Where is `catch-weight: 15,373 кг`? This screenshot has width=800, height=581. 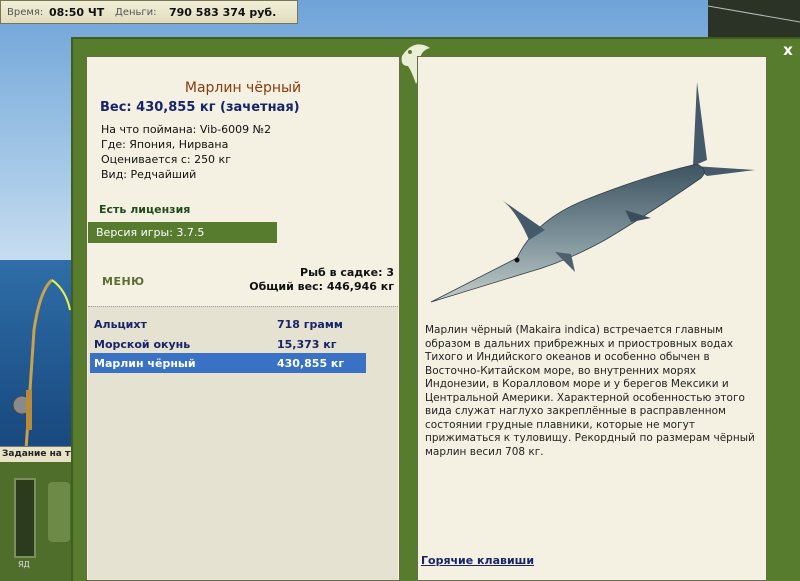
catch-weight: 15,373 кг is located at coordinates (307, 344).